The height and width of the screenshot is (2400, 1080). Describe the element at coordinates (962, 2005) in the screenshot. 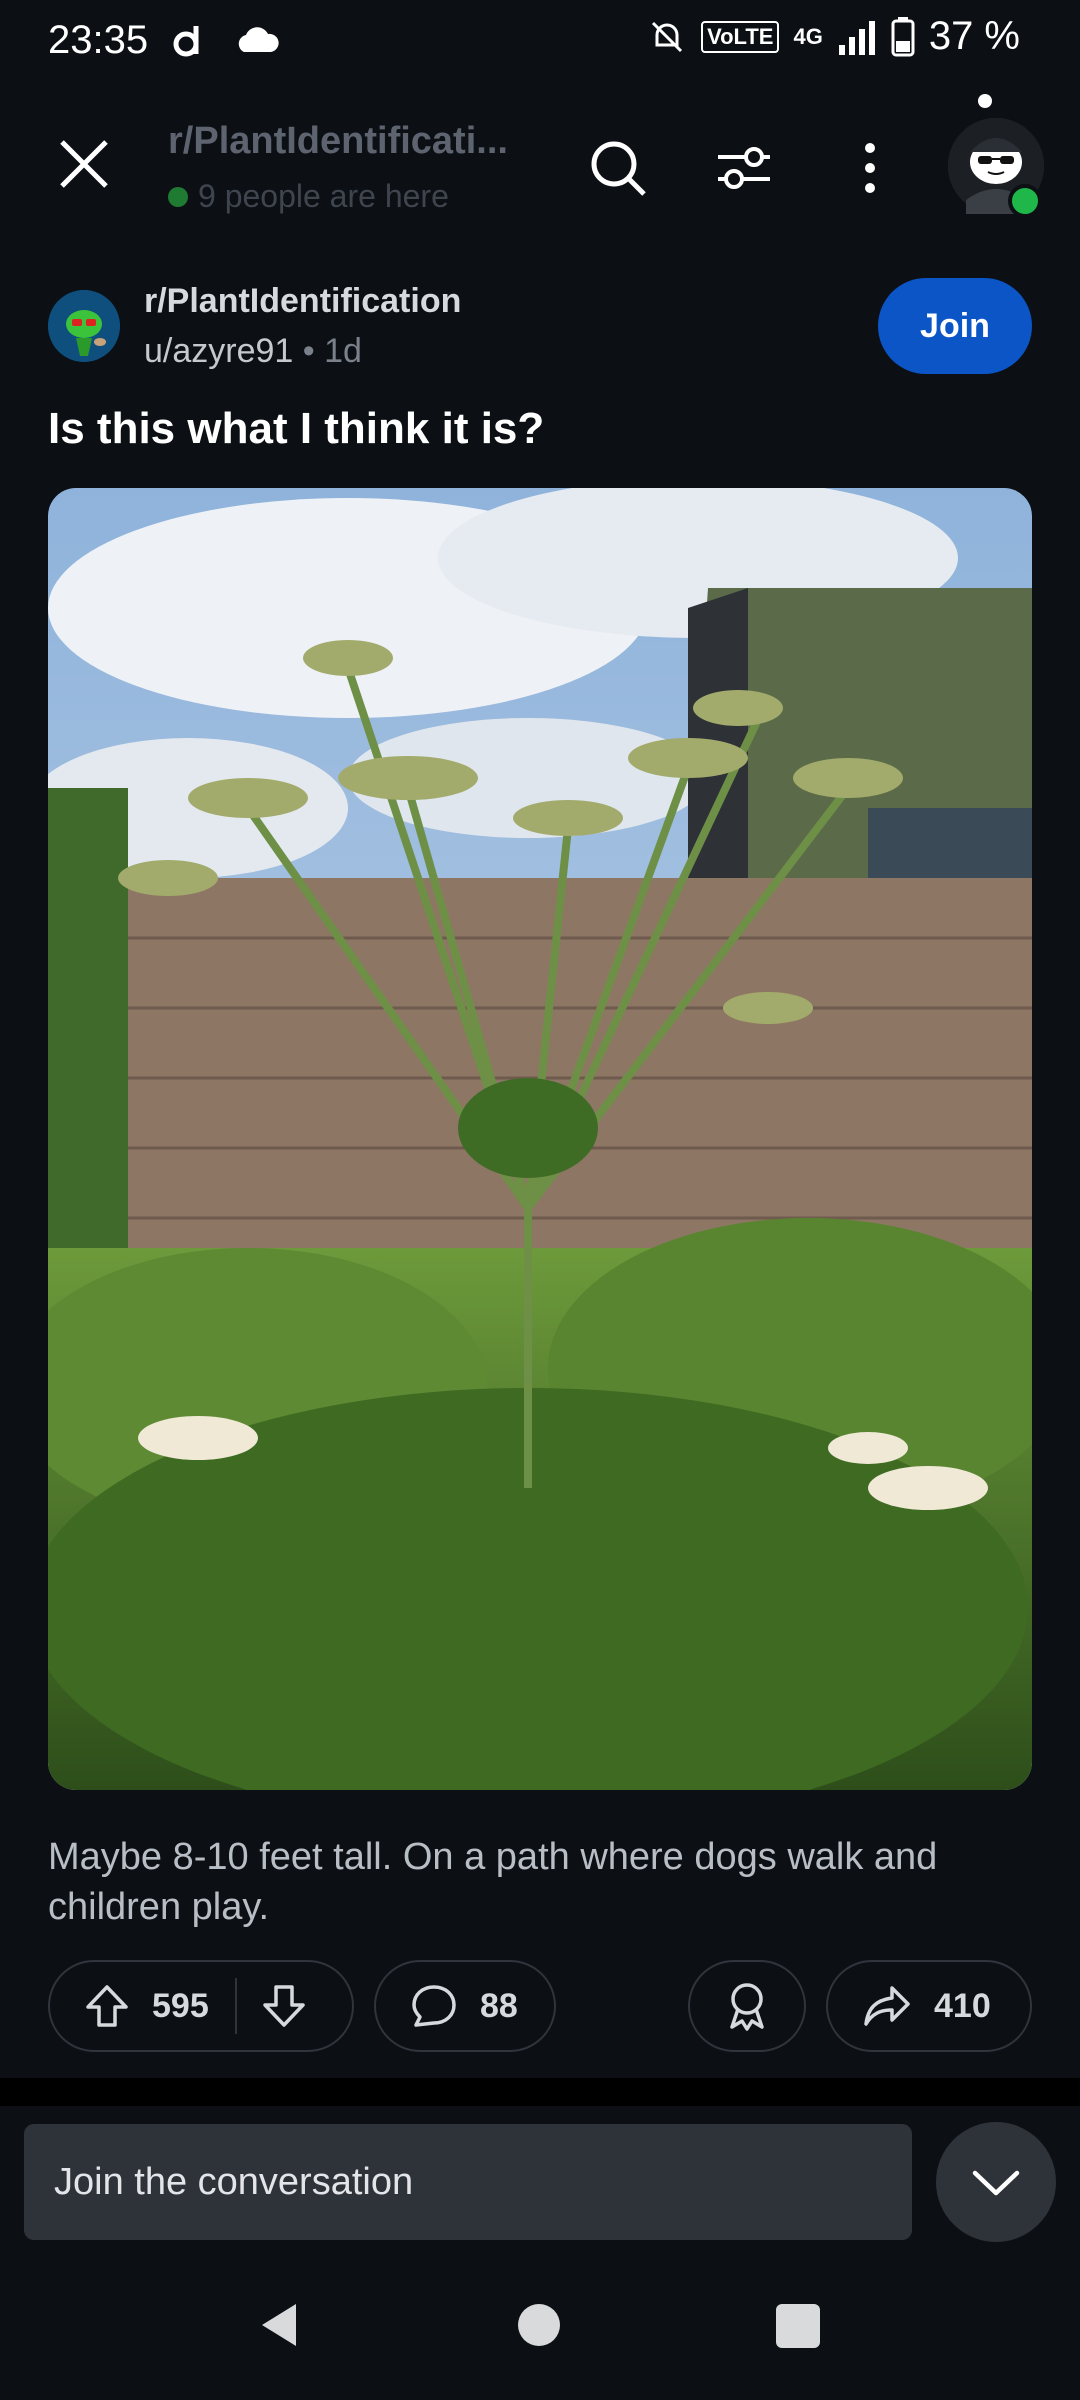

I see `share-count: 410` at that location.